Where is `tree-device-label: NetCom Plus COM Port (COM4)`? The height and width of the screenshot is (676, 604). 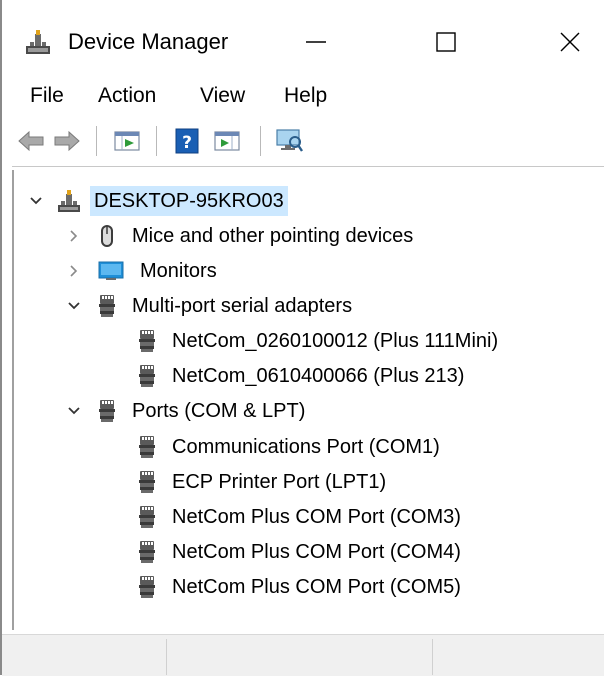
tree-device-label: NetCom Plus COM Port (COM4) is located at coordinates (316, 552).